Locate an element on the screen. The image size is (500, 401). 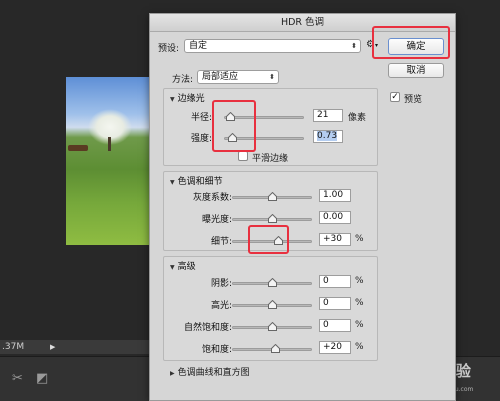
vibrance-input: 0 is located at coordinates (335, 325).